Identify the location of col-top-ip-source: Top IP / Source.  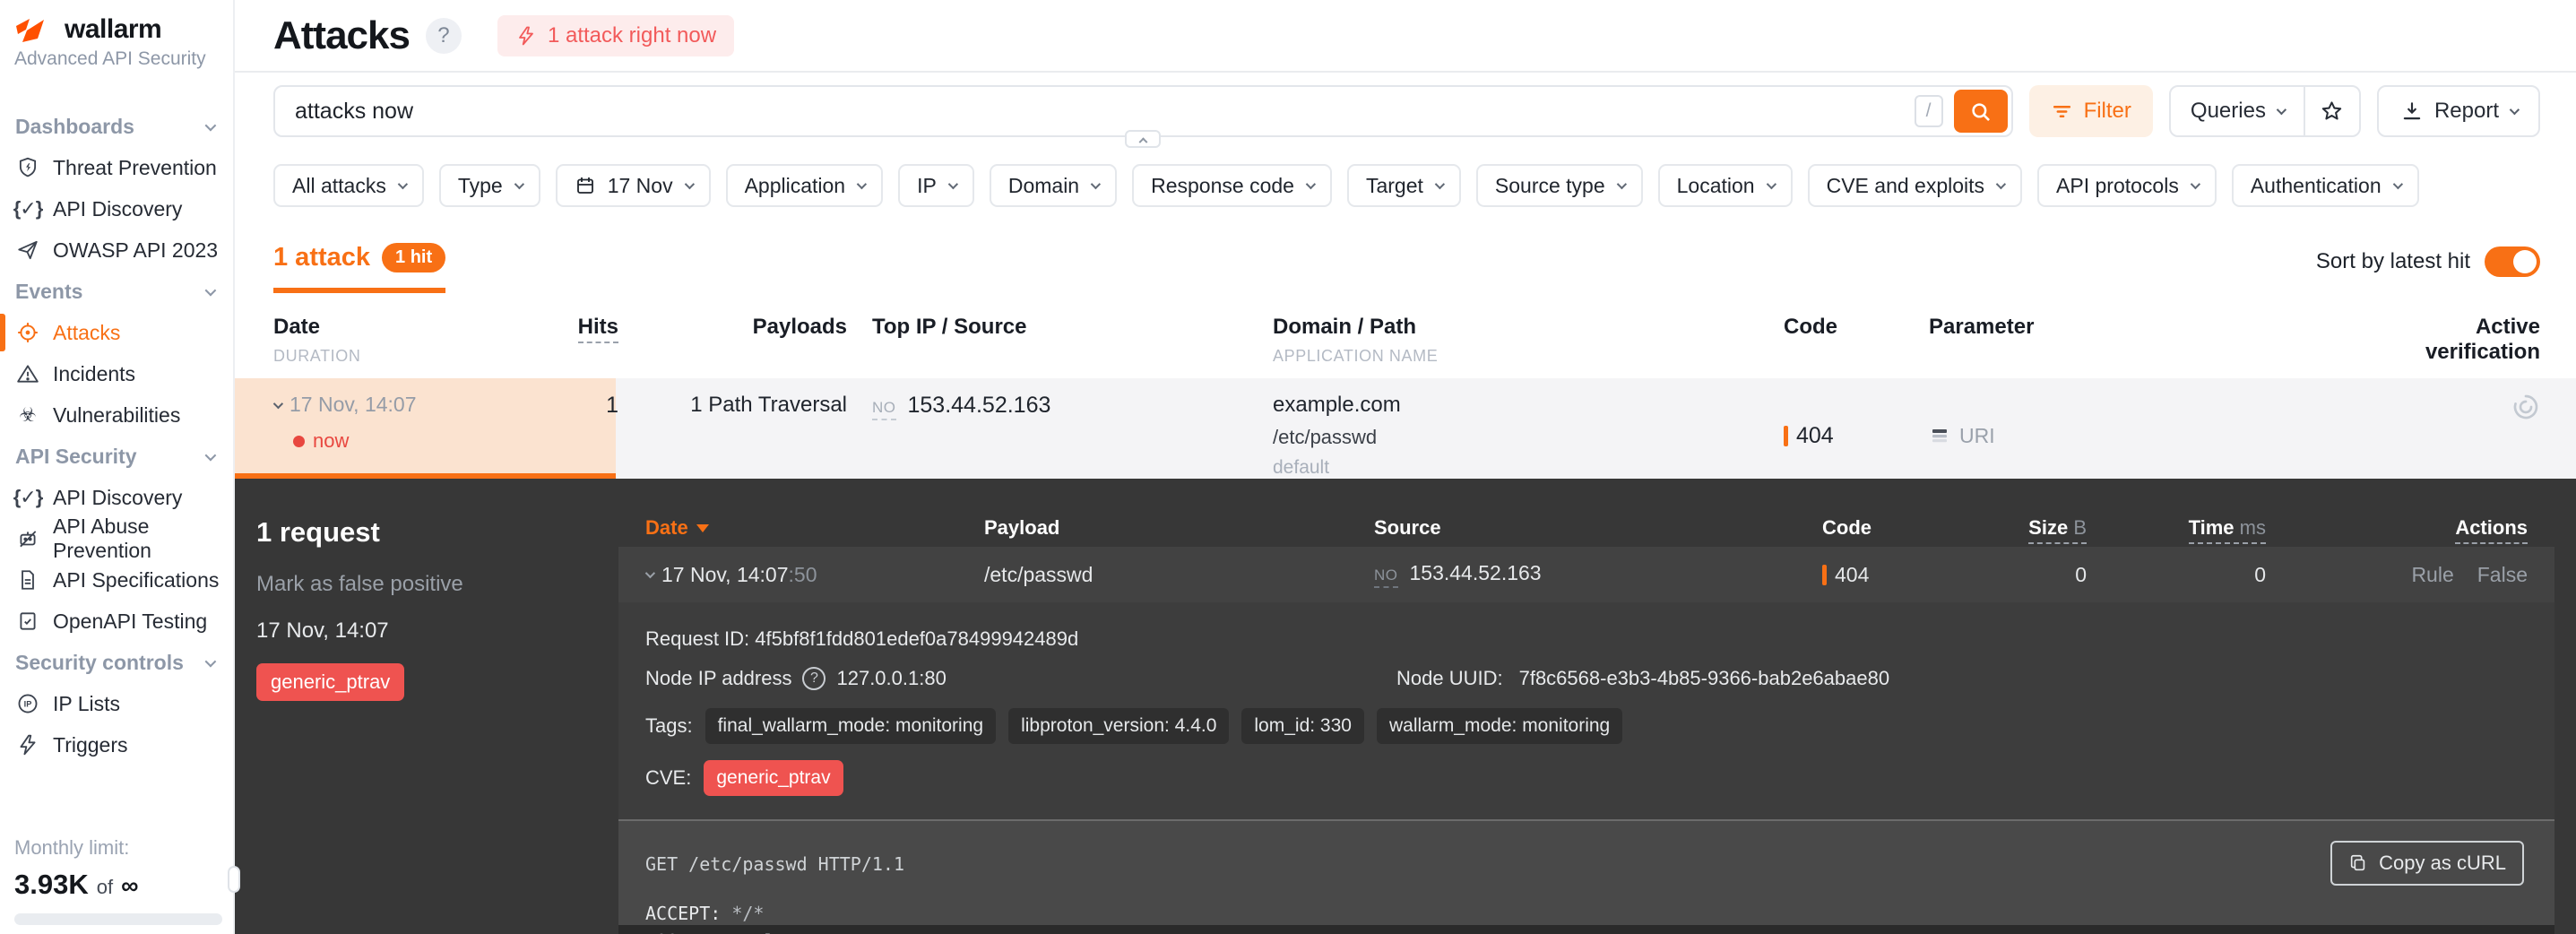
(949, 327).